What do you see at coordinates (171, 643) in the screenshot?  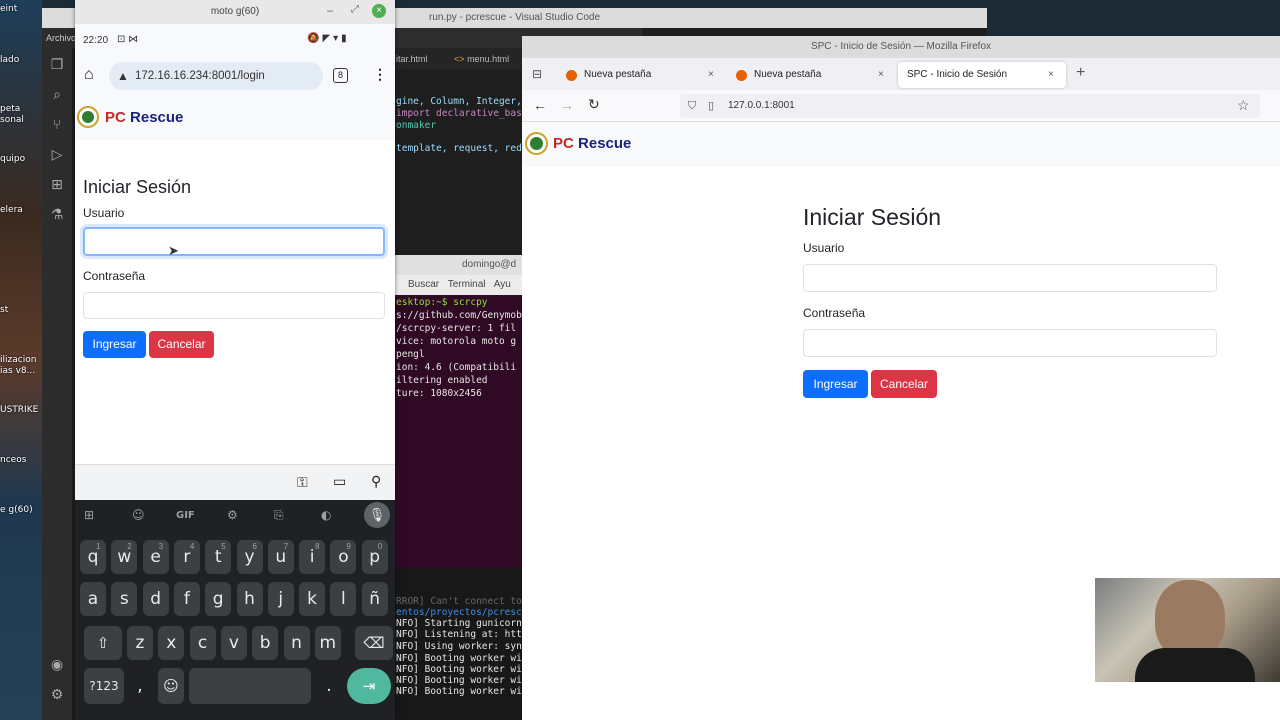 I see `key-x: x` at bounding box center [171, 643].